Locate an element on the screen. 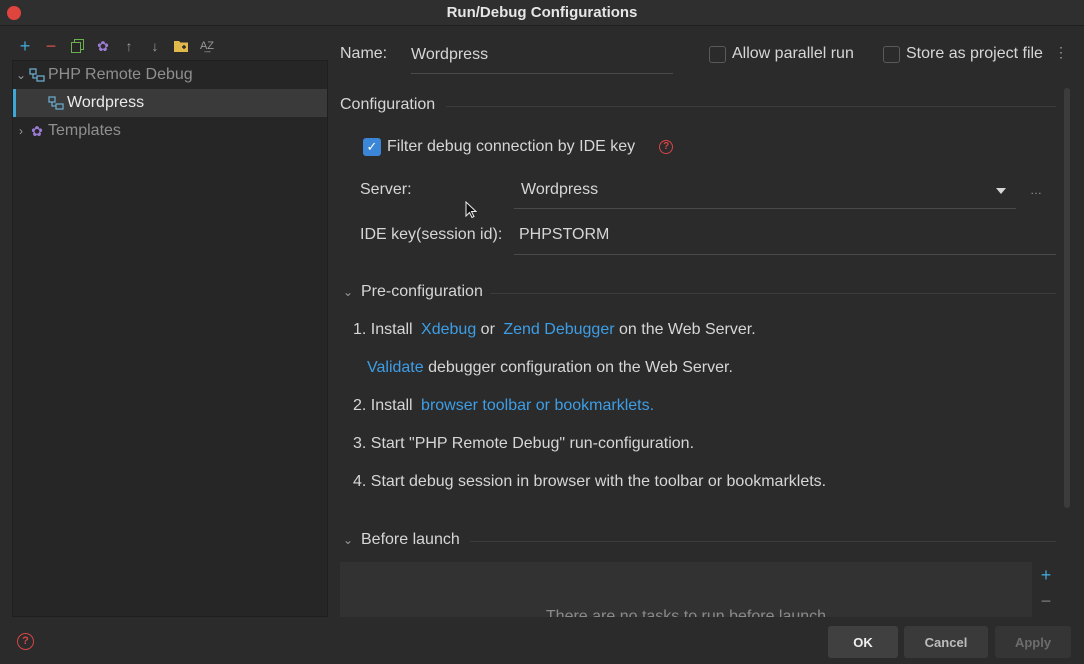 This screenshot has width=1084, height=664. store-project-checkbox is located at coordinates (891, 54).